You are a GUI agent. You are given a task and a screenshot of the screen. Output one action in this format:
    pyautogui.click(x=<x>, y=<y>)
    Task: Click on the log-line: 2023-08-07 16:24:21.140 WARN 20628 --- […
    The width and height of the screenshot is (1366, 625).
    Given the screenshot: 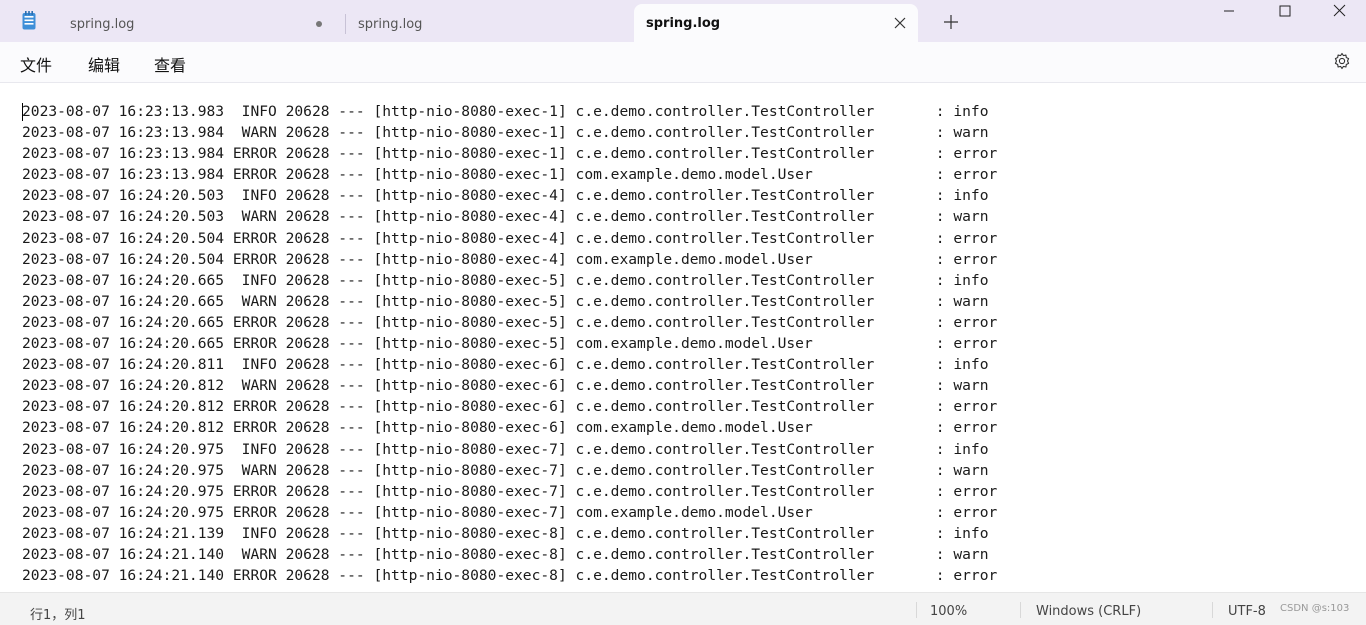 What is the action you would take?
    pyautogui.click(x=505, y=554)
    